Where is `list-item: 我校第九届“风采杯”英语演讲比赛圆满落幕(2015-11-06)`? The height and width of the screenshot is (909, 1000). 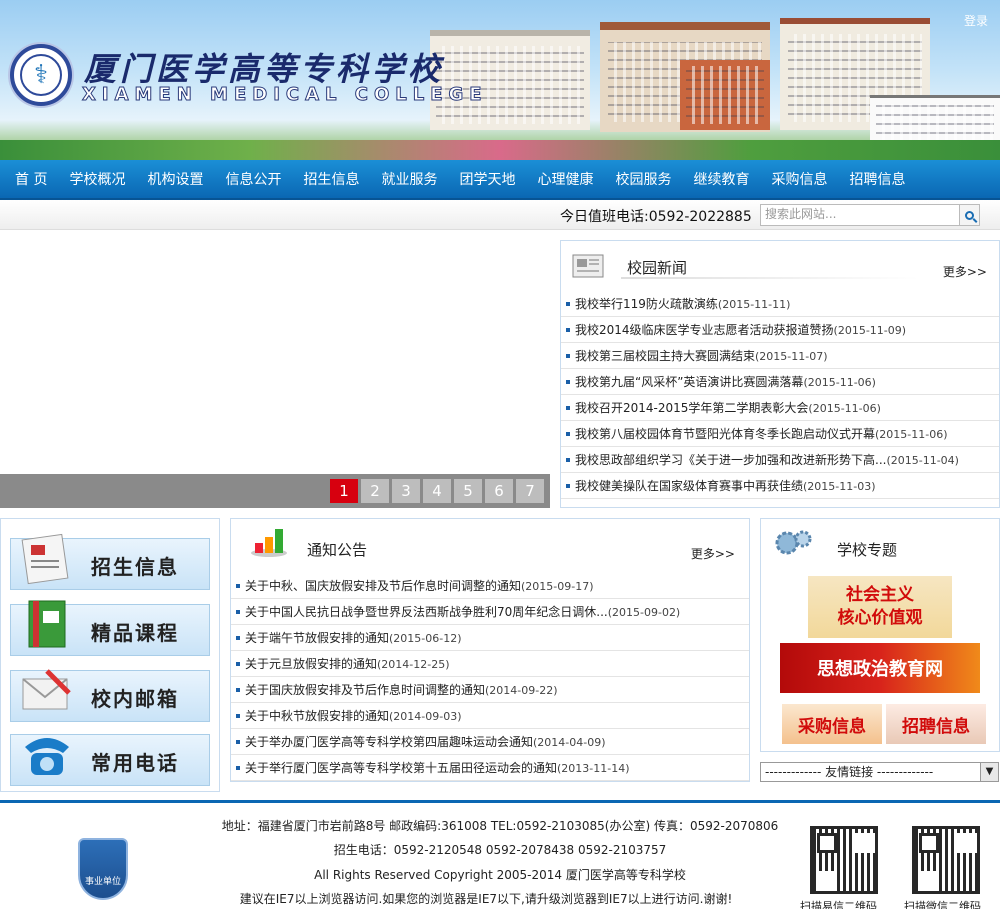
list-item: 我校第九届“风采杯”英语演讲比赛圆满落幕(2015-11-06) is located at coordinates (780, 382).